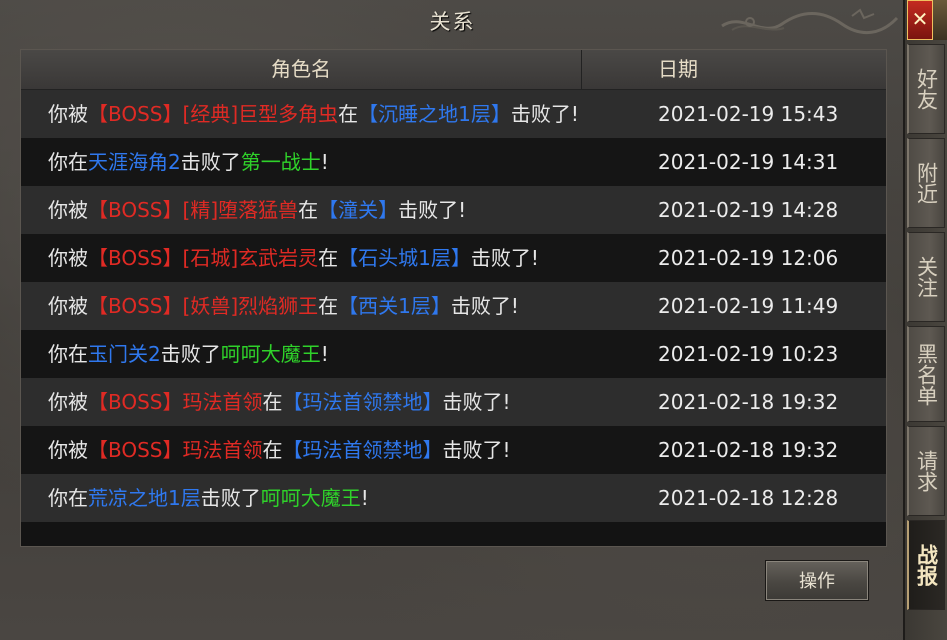 The image size is (947, 640). What do you see at coordinates (260, 114) in the screenshot?
I see `enemy-name: [经典]巨型多角虫` at bounding box center [260, 114].